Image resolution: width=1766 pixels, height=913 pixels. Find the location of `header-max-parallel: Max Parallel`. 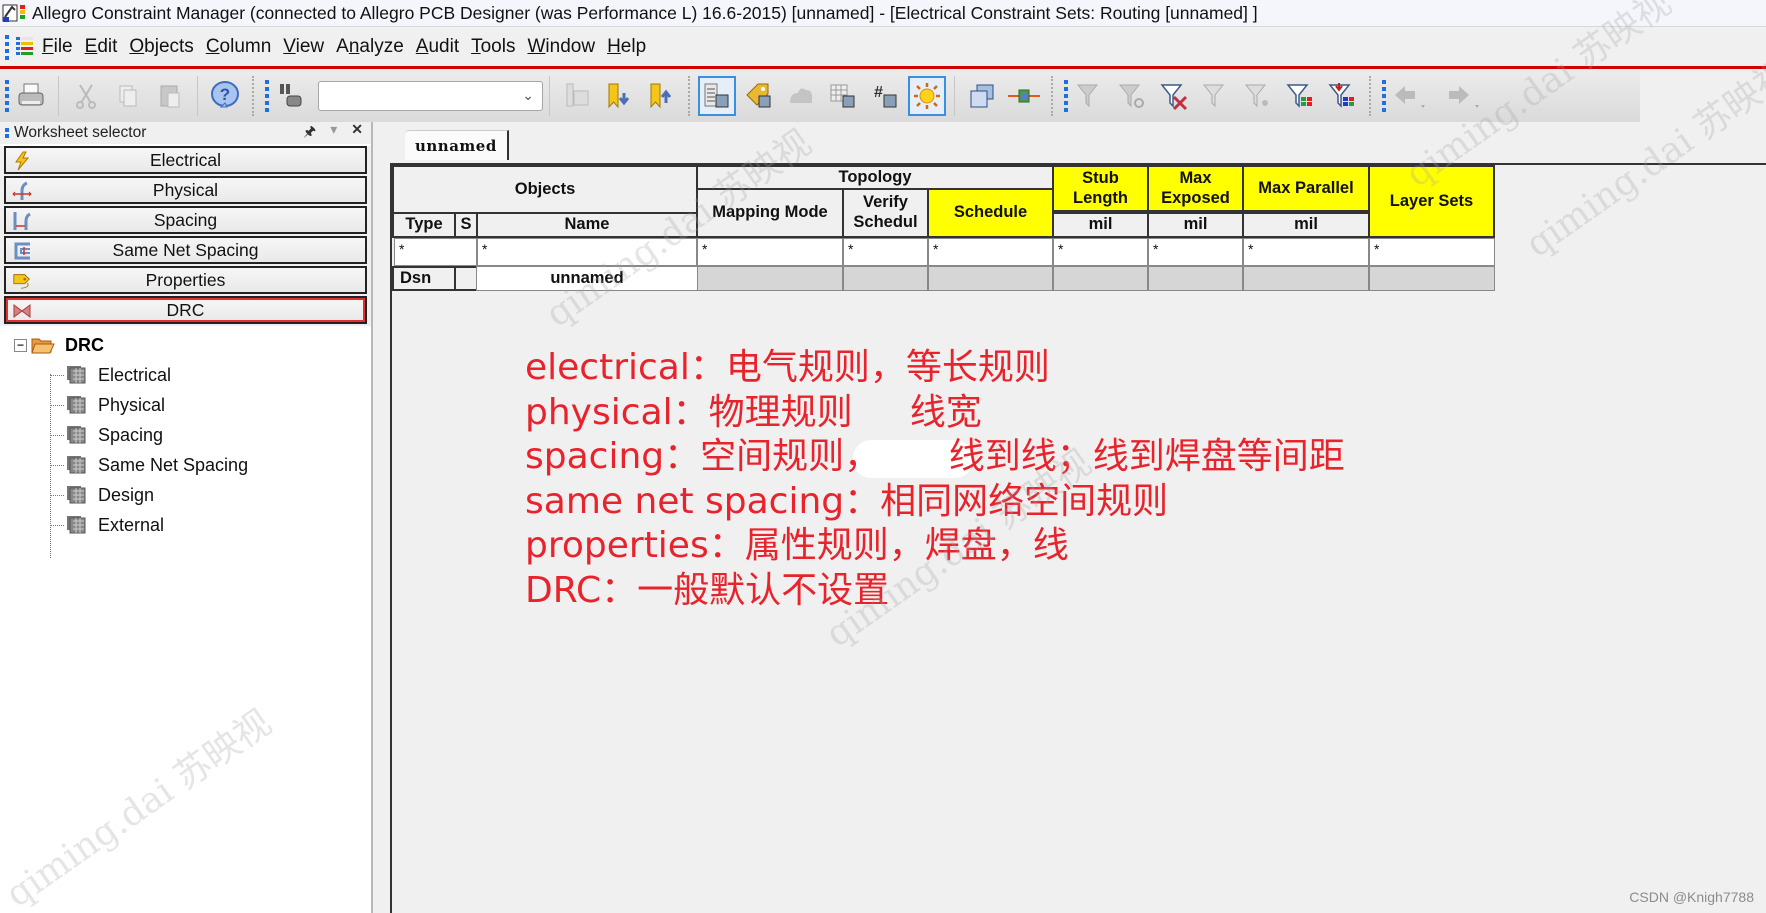

header-max-parallel: Max Parallel is located at coordinates (1306, 188).